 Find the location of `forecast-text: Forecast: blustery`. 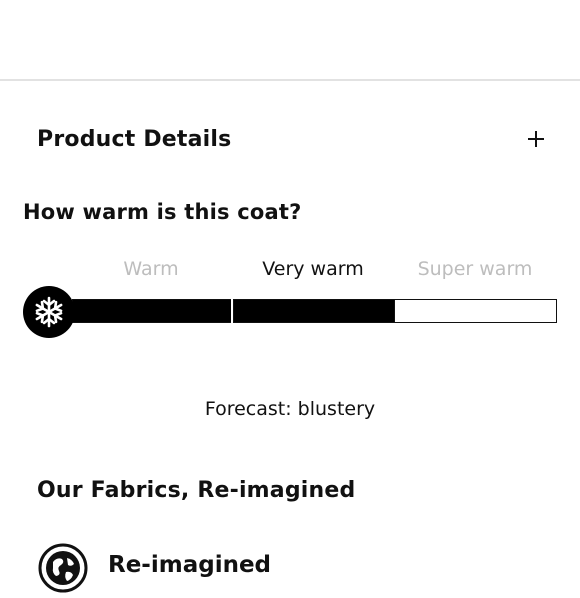

forecast-text: Forecast: blustery is located at coordinates (290, 409).